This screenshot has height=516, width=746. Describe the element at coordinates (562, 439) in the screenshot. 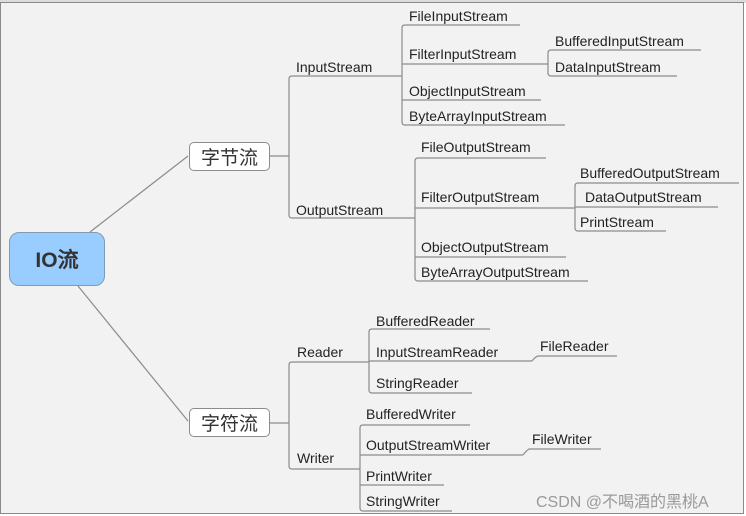

I see `node-filewriter: FileWriter` at that location.